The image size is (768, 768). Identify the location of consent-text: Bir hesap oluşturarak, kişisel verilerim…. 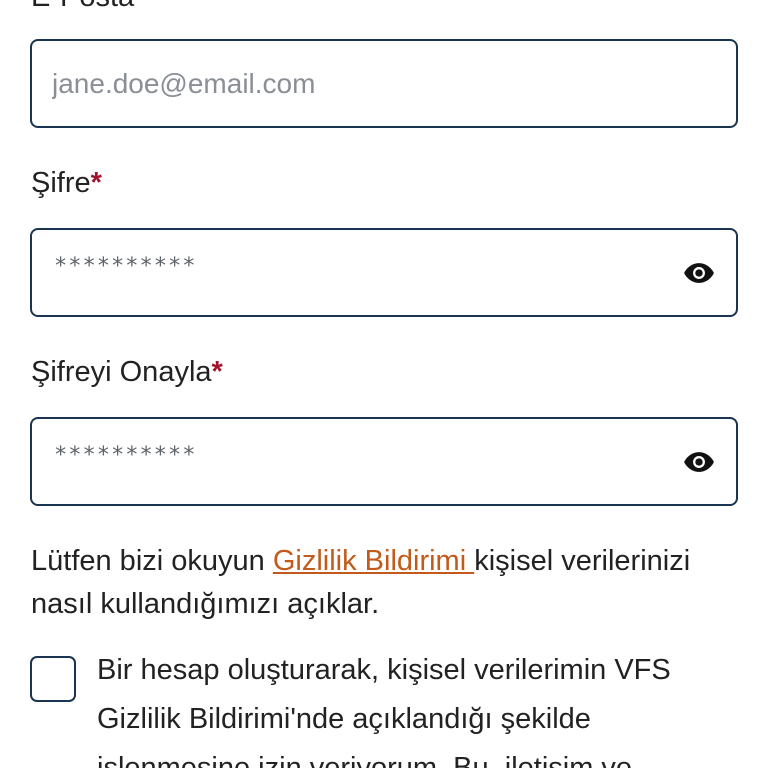
(384, 711).